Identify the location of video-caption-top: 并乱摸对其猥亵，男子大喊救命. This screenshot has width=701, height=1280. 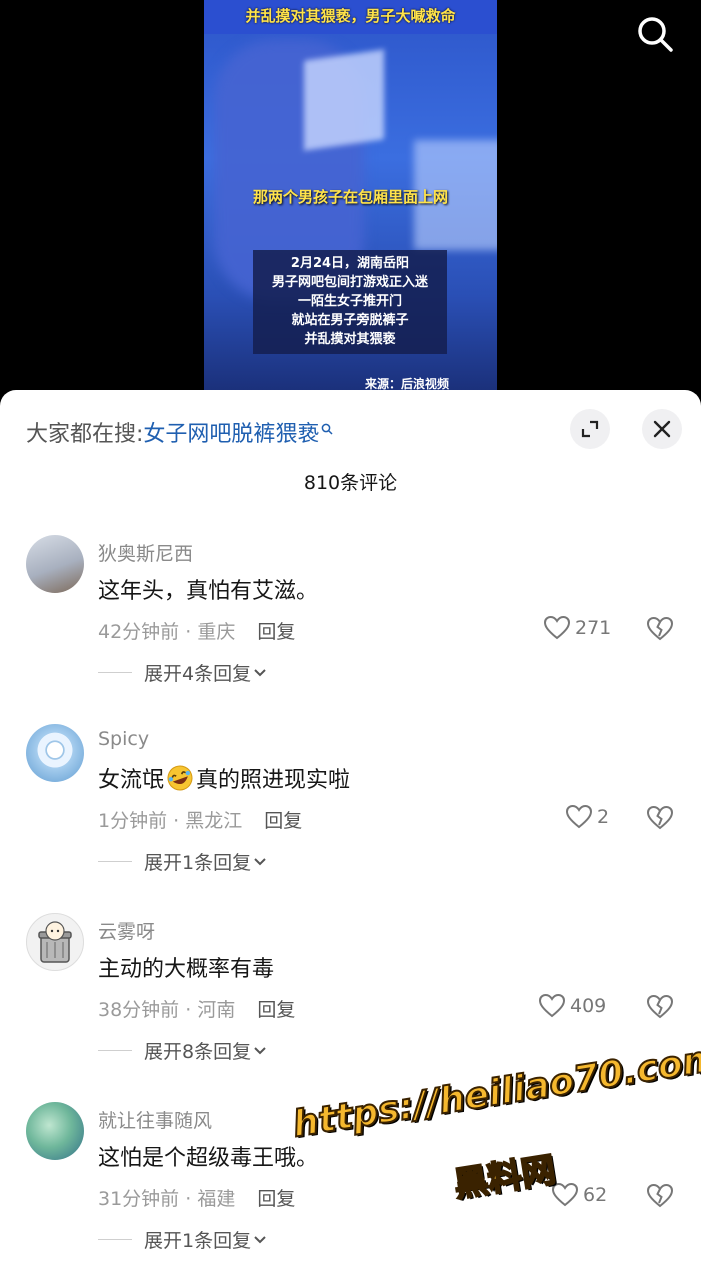
(350, 17).